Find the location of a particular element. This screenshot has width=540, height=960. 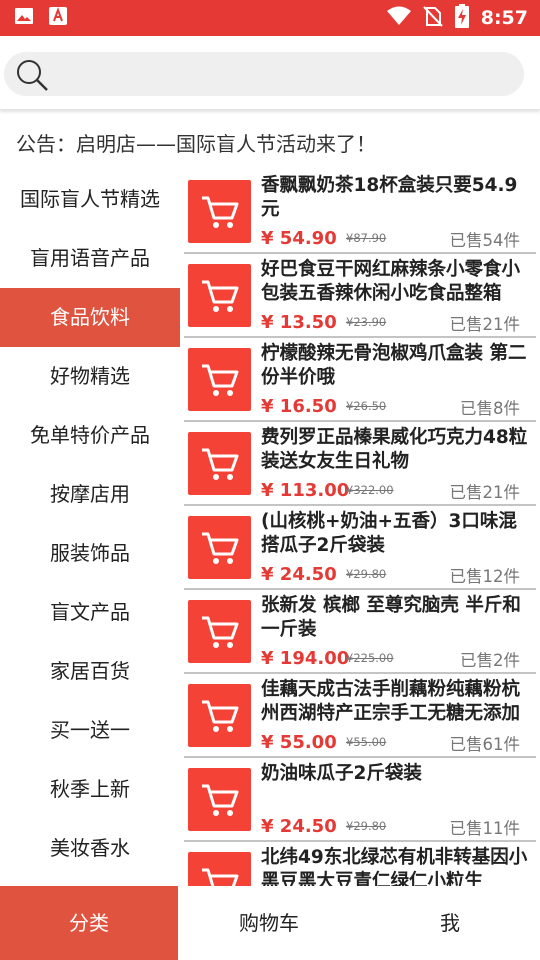

product-price: ¥ 54.90 is located at coordinates (299, 238).